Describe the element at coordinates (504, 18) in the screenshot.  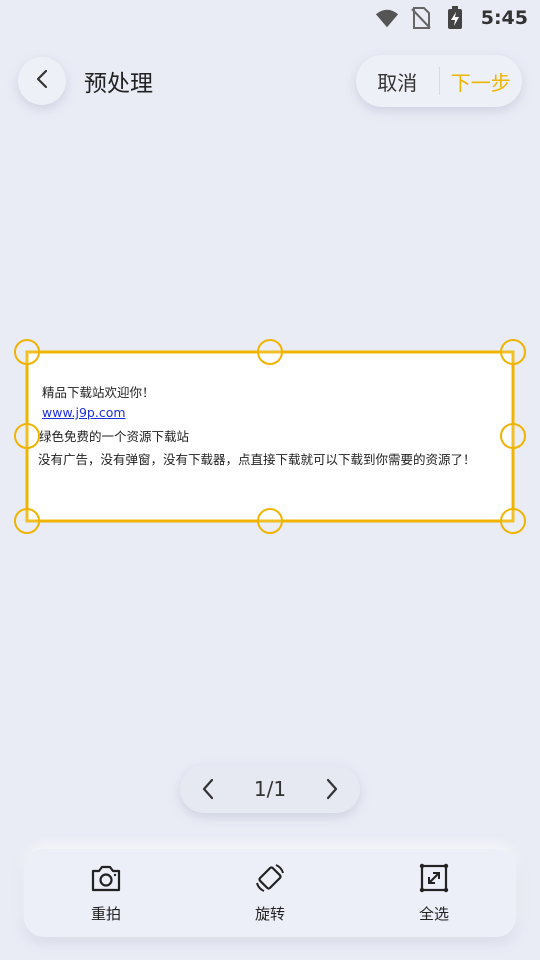
I see `status-time: 5:45` at that location.